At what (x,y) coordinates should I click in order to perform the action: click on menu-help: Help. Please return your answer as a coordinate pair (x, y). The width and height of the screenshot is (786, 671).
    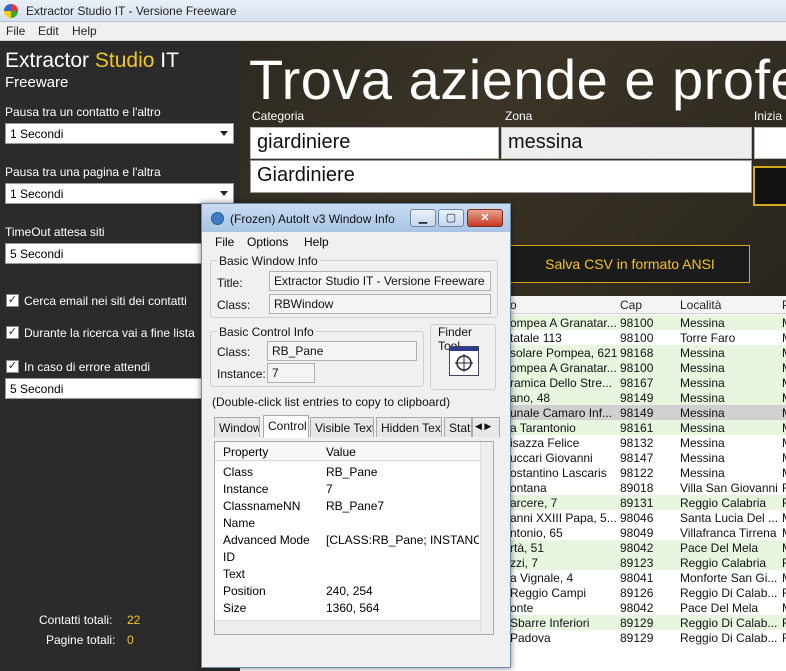
    Looking at the image, I should click on (84, 31).